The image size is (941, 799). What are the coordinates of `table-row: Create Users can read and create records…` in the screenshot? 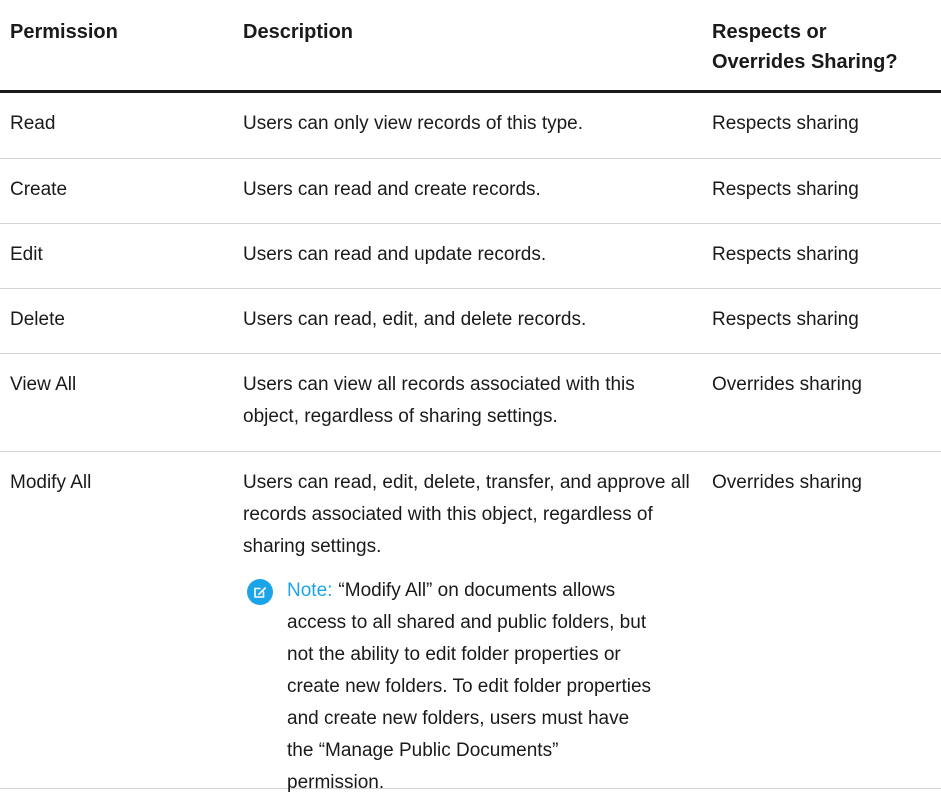 It's located at (470, 191).